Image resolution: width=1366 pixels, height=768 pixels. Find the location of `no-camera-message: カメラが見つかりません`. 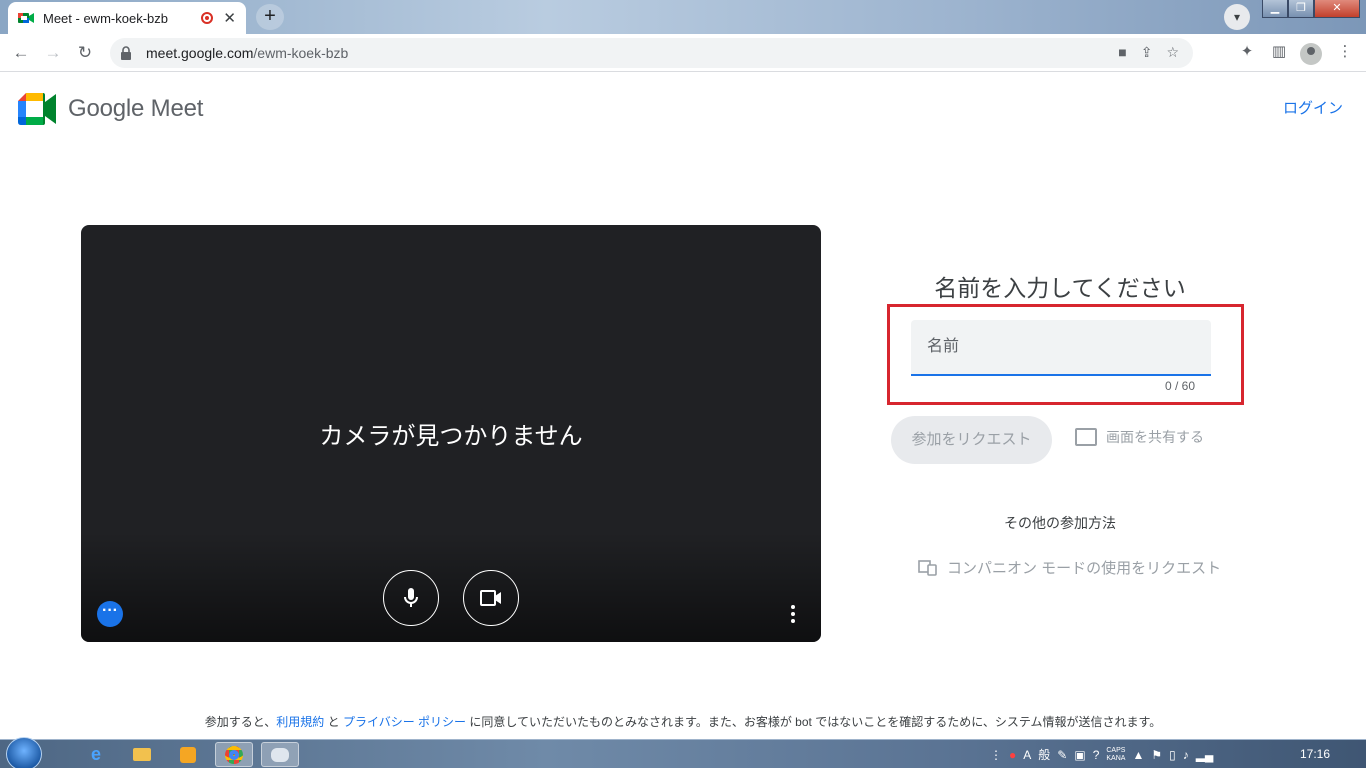

no-camera-message: カメラが見つかりません is located at coordinates (451, 436).